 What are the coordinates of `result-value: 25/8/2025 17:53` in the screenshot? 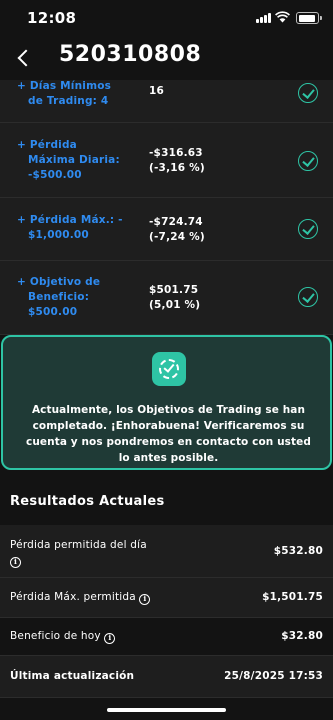 It's located at (273, 676).